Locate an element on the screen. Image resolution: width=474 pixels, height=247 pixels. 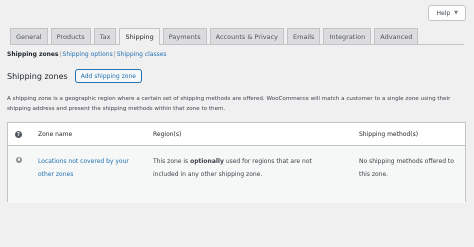
help-button: Help ▼ is located at coordinates (447, 13).